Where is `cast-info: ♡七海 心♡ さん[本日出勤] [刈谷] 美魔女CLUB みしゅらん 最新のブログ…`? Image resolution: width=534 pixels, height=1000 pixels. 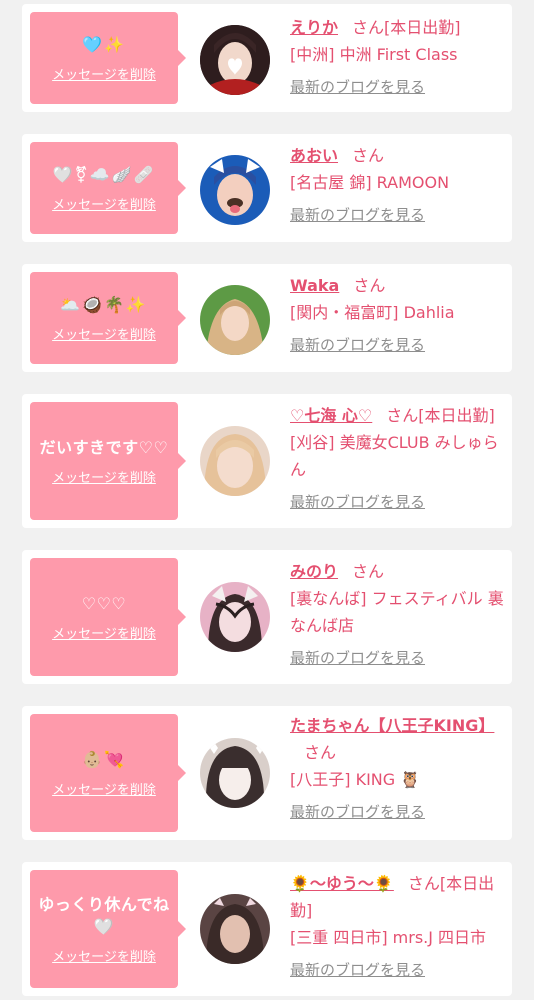
cast-info: ♡七海 心♡ さん[本日出勤] [刈谷] 美魔女CLUB みしゅらん 最新のブログ… is located at coordinates (398, 459).